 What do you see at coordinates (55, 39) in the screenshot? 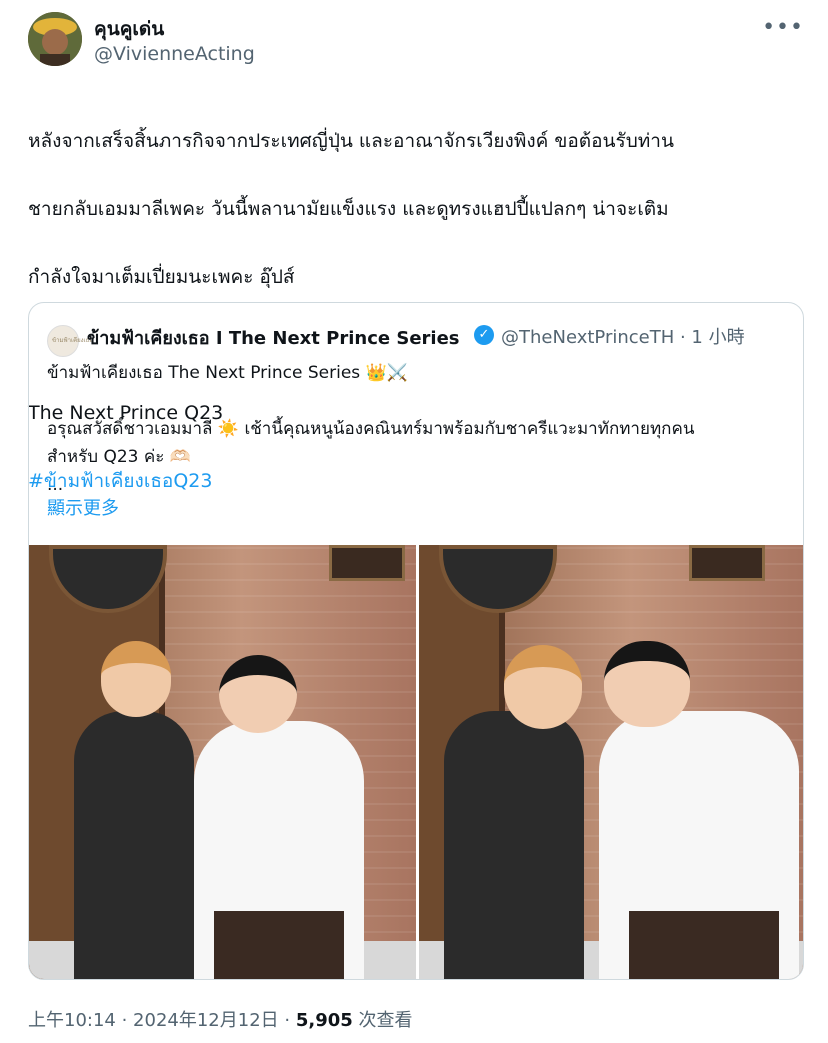
I see `author-avatar` at bounding box center [55, 39].